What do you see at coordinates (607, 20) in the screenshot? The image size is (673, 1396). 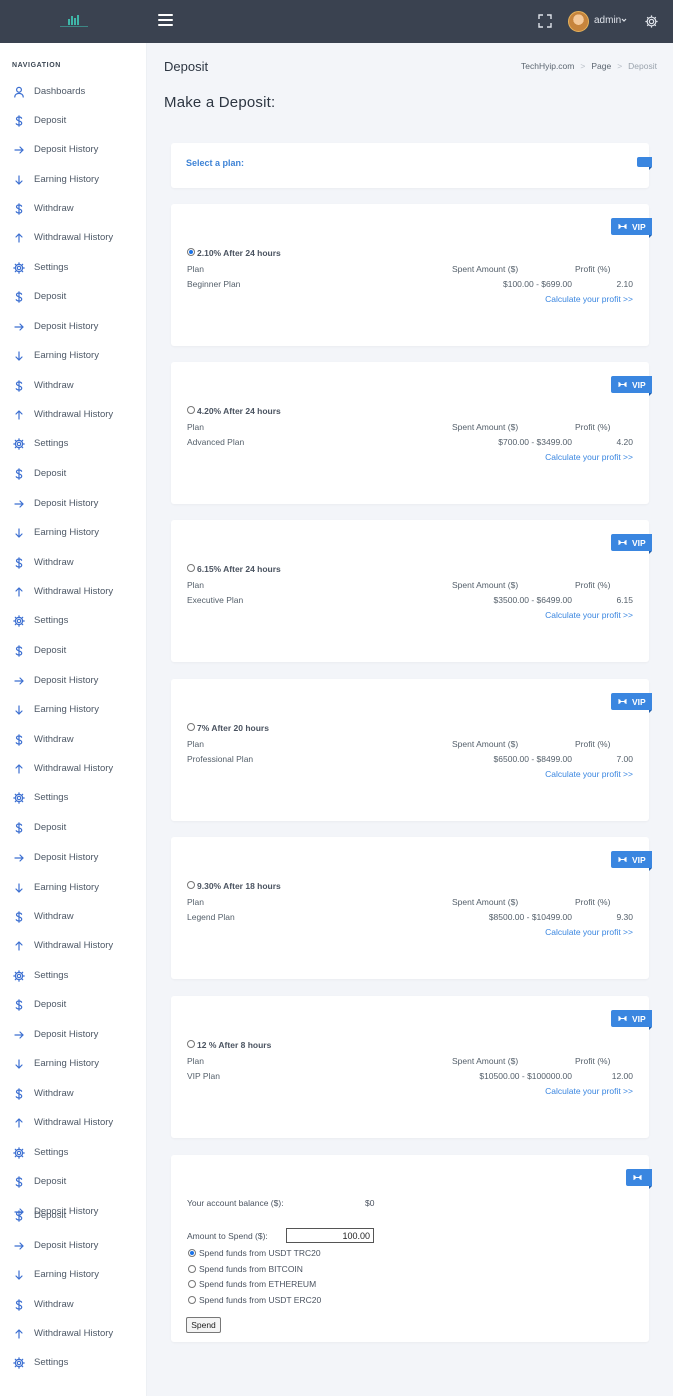 I see `user-name: admin` at bounding box center [607, 20].